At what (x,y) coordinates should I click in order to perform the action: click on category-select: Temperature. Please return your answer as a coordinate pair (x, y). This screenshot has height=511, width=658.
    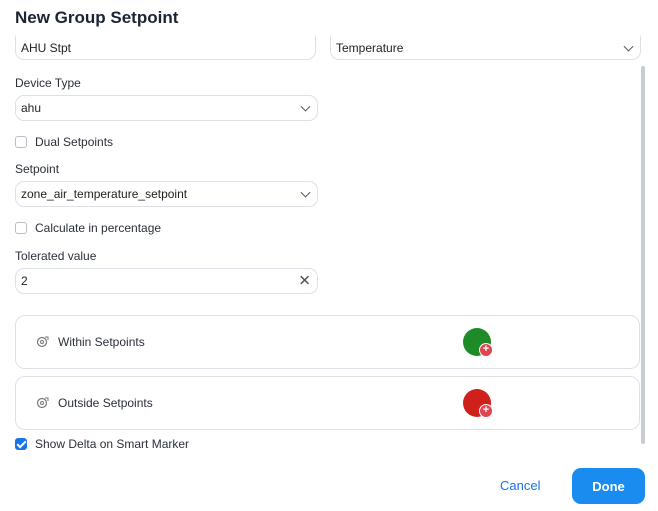
    Looking at the image, I should click on (485, 47).